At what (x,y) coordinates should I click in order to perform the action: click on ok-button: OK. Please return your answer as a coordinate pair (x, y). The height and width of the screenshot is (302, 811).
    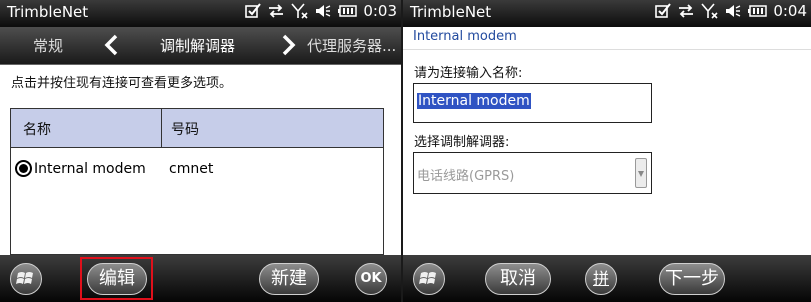
    Looking at the image, I should click on (371, 279).